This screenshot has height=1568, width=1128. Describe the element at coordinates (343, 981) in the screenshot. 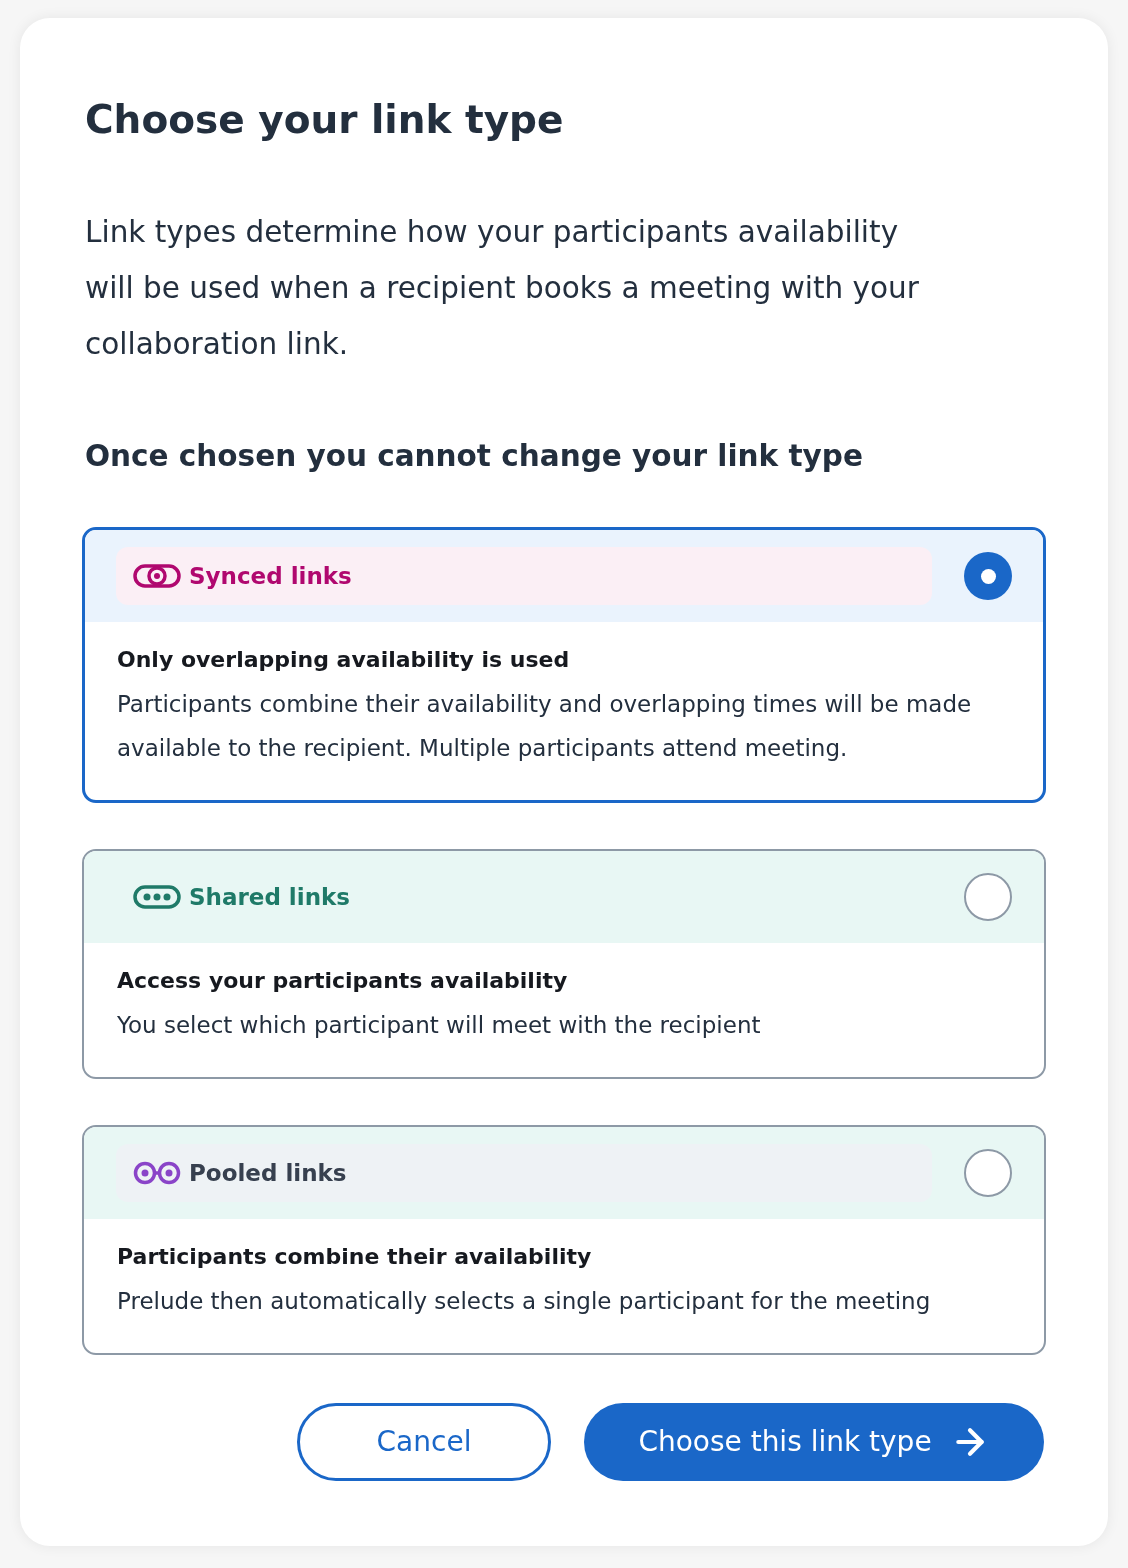

I see `option-heading: Access your participants availability` at that location.